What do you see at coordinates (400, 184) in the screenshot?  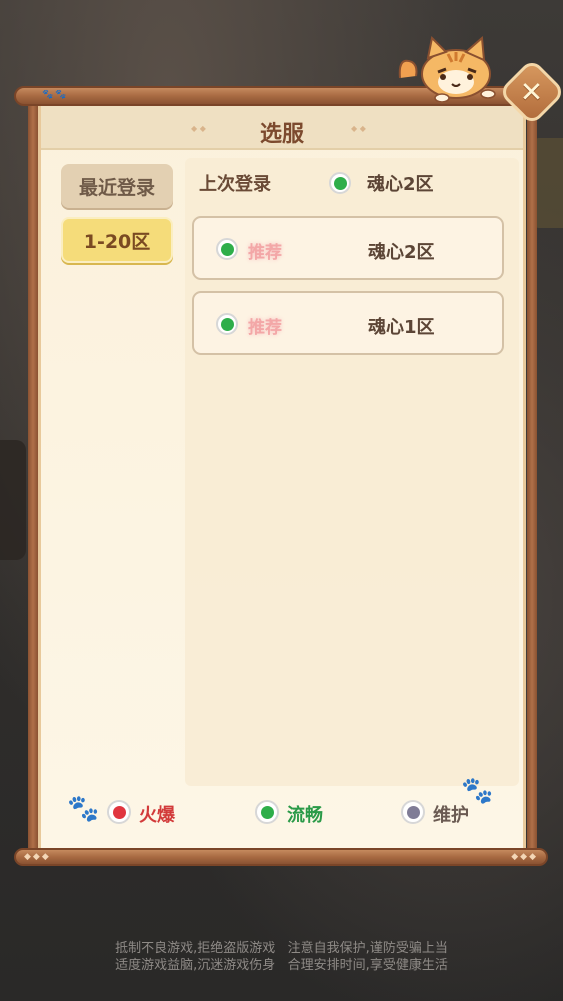 I see `last-login-server-name: 魂心2区` at bounding box center [400, 184].